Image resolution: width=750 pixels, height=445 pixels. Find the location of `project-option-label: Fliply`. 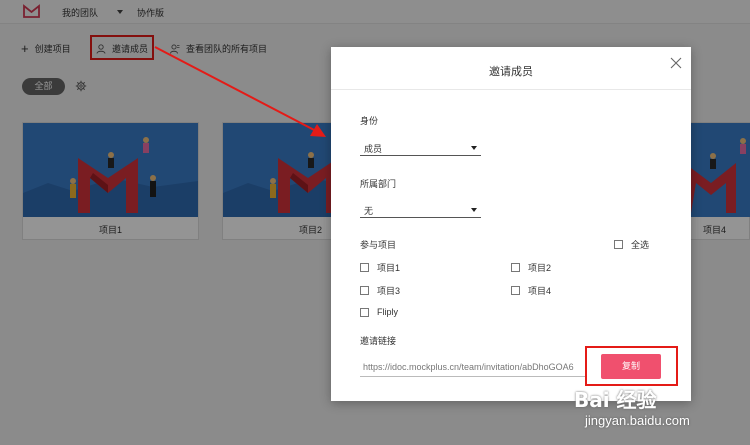

project-option-label: Fliply is located at coordinates (388, 312).